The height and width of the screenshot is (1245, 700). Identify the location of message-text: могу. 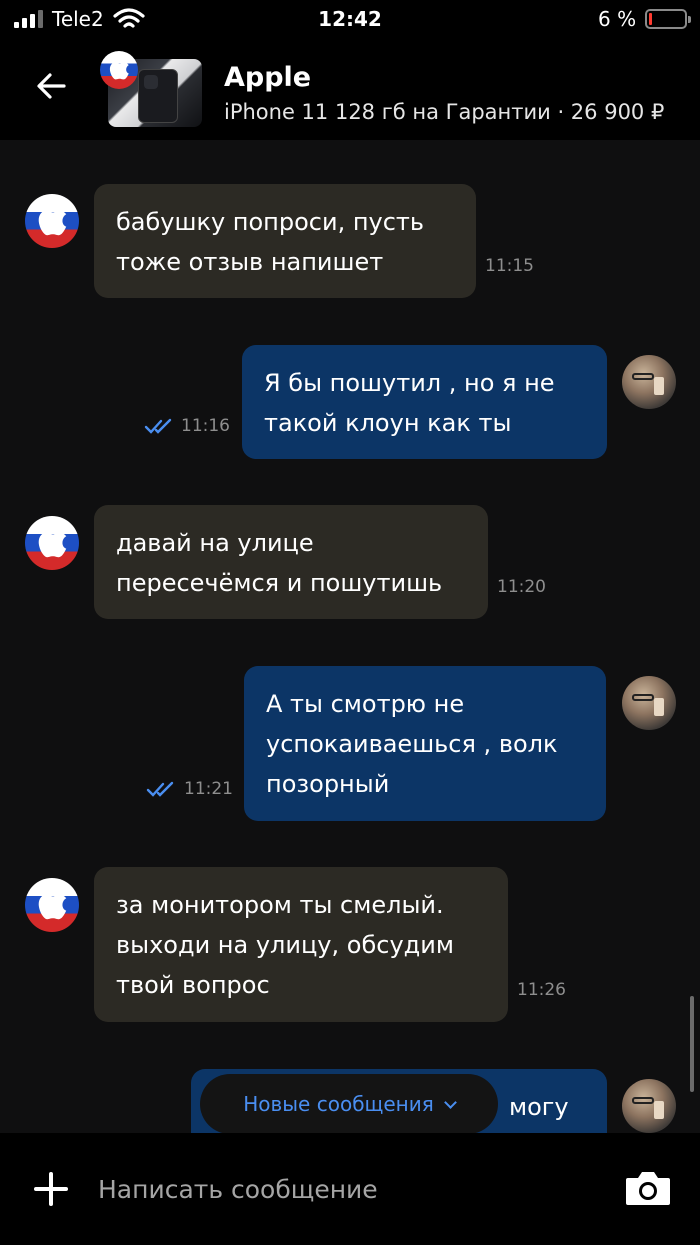
(539, 1107).